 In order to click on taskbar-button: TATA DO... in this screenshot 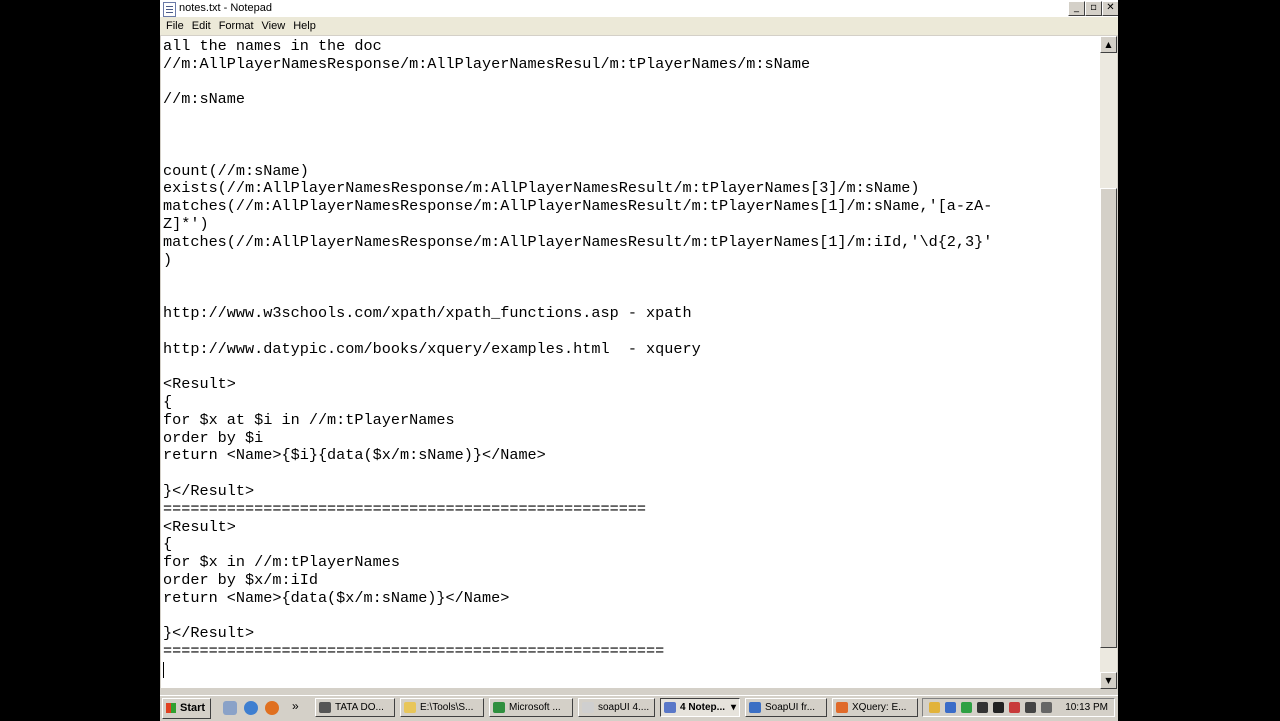, I will do `click(355, 707)`.